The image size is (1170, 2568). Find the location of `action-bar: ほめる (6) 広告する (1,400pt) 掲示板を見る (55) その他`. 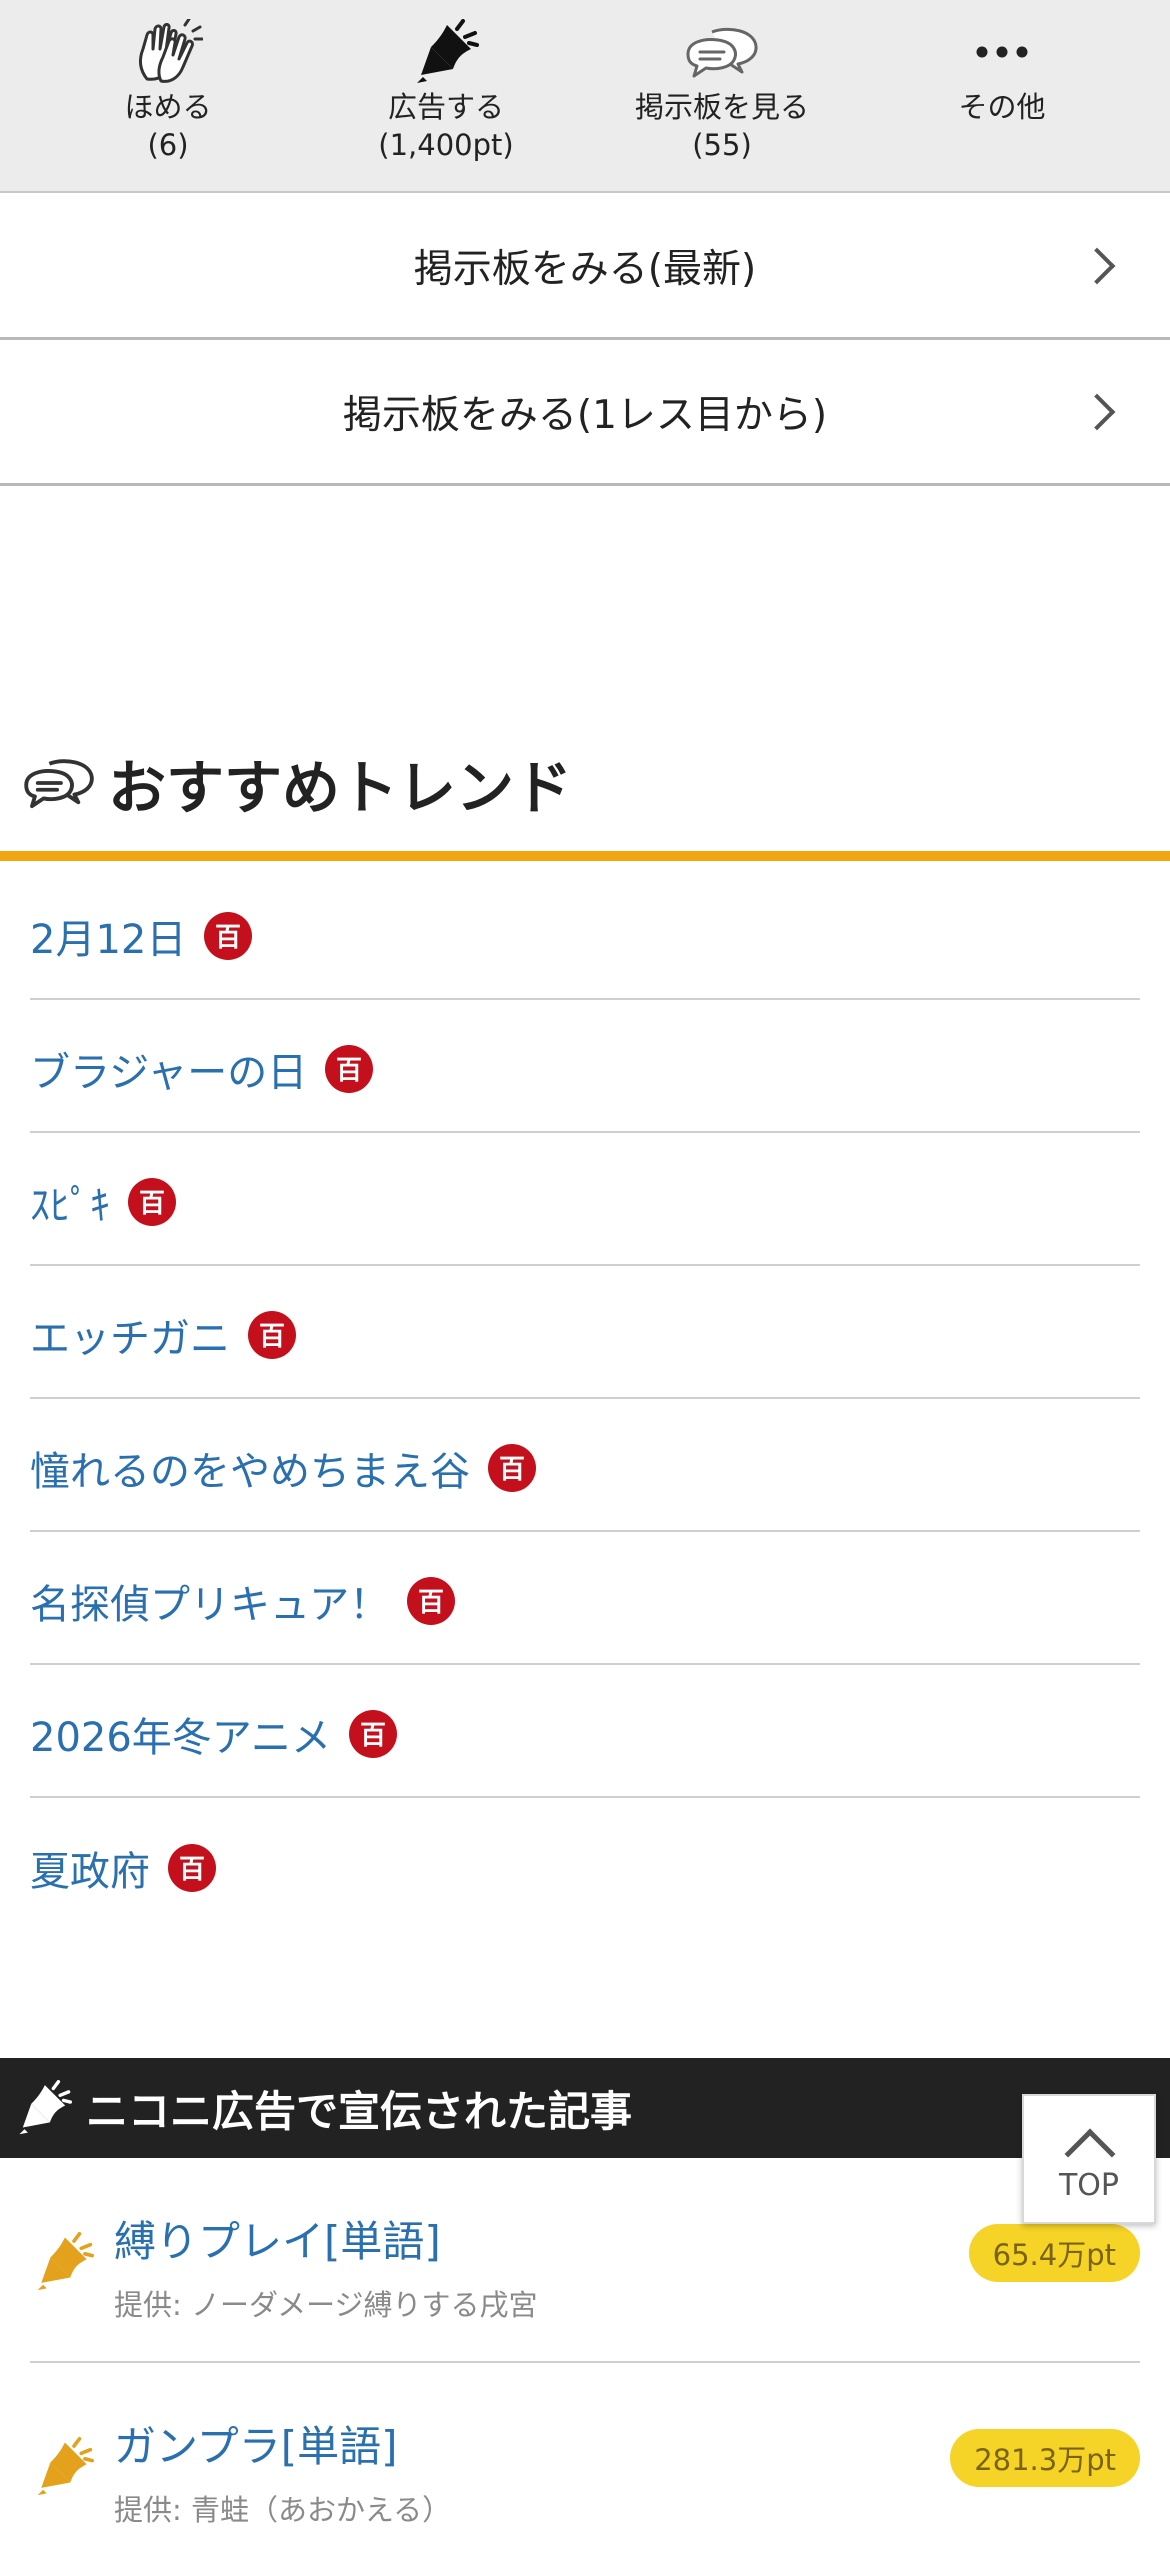

action-bar: ほめる (6) 広告する (1,400pt) 掲示板を見る (55) その他 is located at coordinates (585, 96).